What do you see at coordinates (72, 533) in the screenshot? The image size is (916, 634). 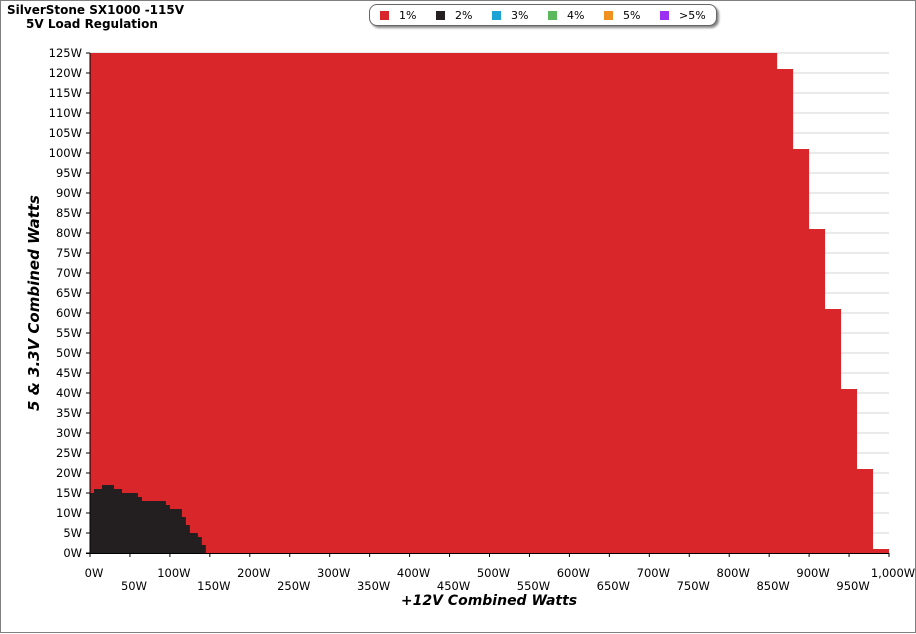 I see `y-tick-label: 5W` at bounding box center [72, 533].